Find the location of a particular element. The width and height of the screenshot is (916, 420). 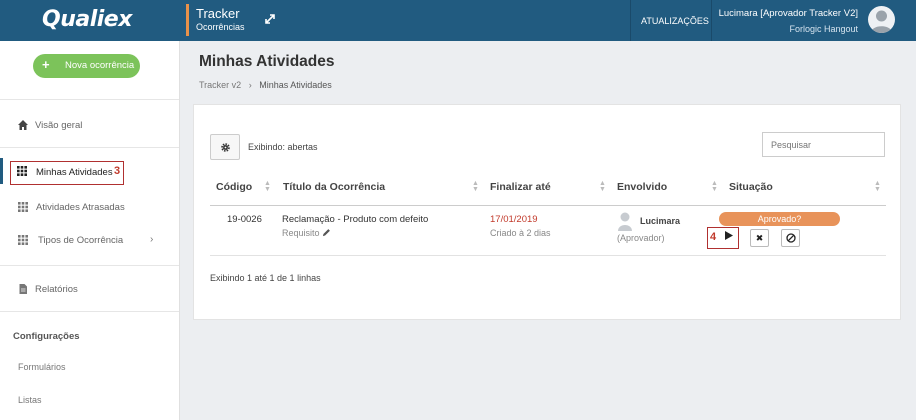

breadcrumb: Tracker v2 › Minhas Atividades is located at coordinates (265, 85).